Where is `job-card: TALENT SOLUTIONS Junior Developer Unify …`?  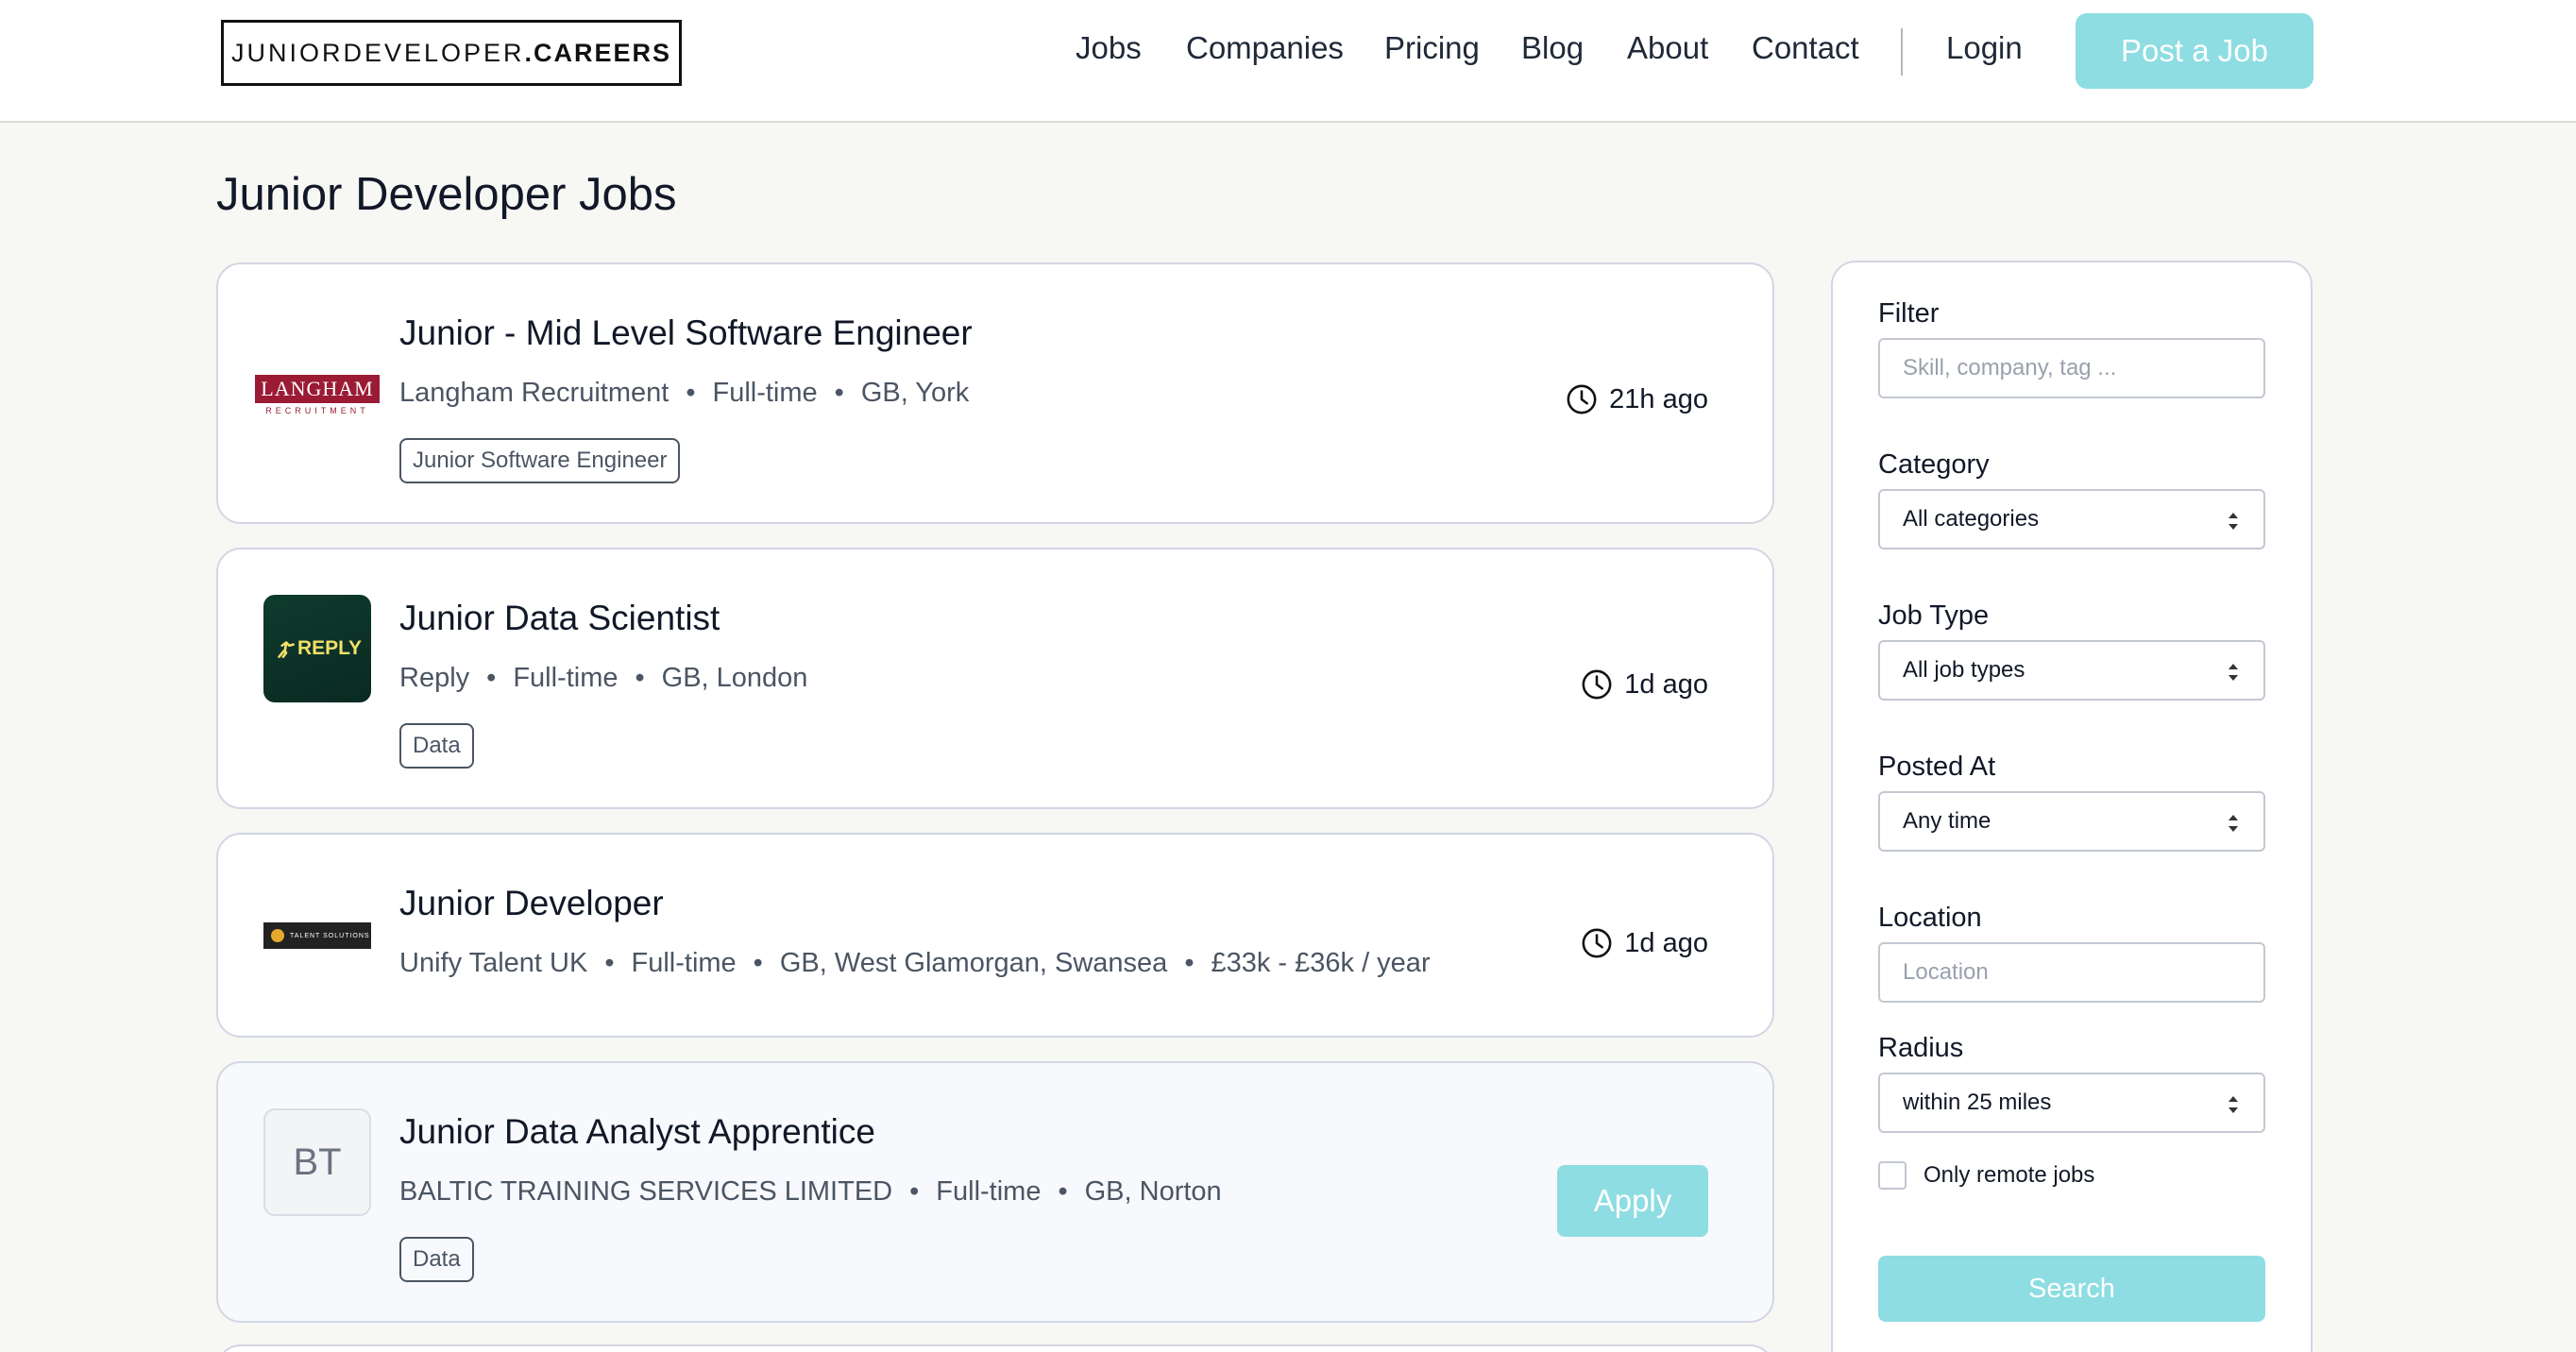 job-card: TALENT SOLUTIONS Junior Developer Unify … is located at coordinates (995, 935).